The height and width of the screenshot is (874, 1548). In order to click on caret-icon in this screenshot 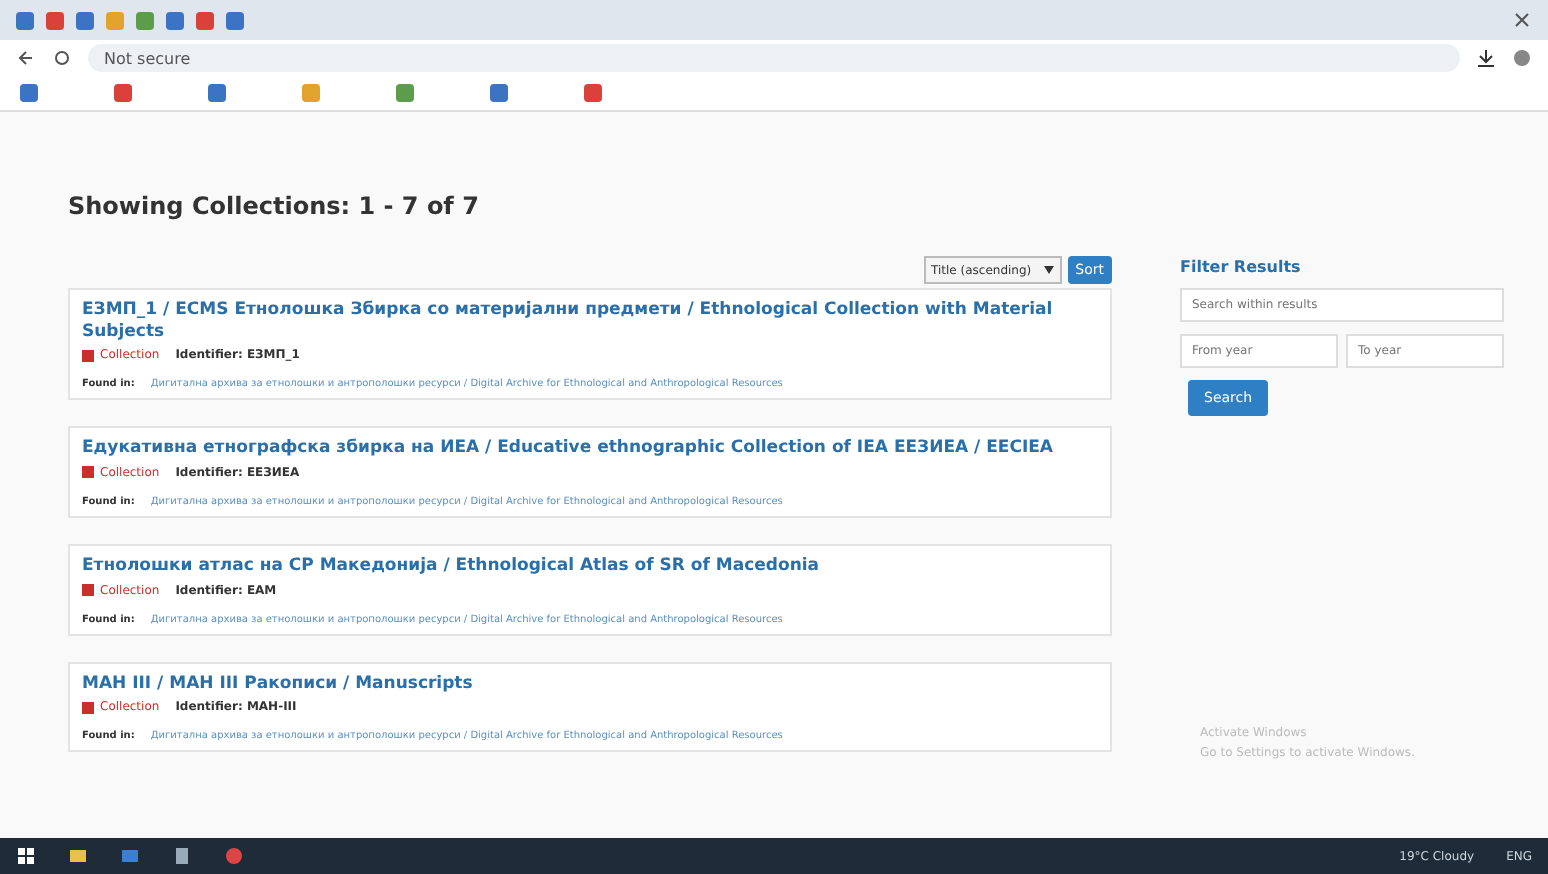, I will do `click(1048, 270)`.